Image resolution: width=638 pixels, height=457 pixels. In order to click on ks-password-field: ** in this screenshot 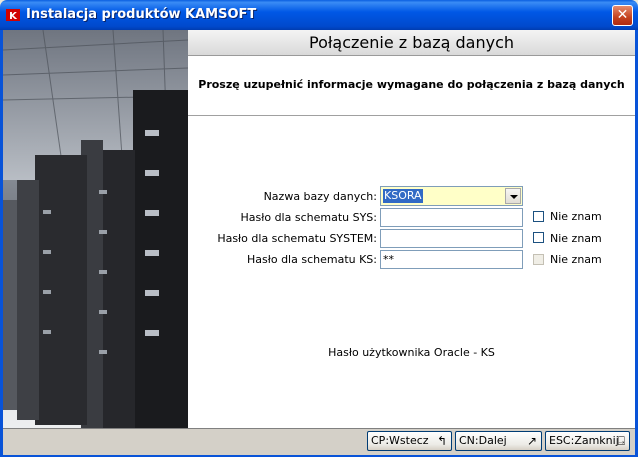, I will do `click(451, 259)`.